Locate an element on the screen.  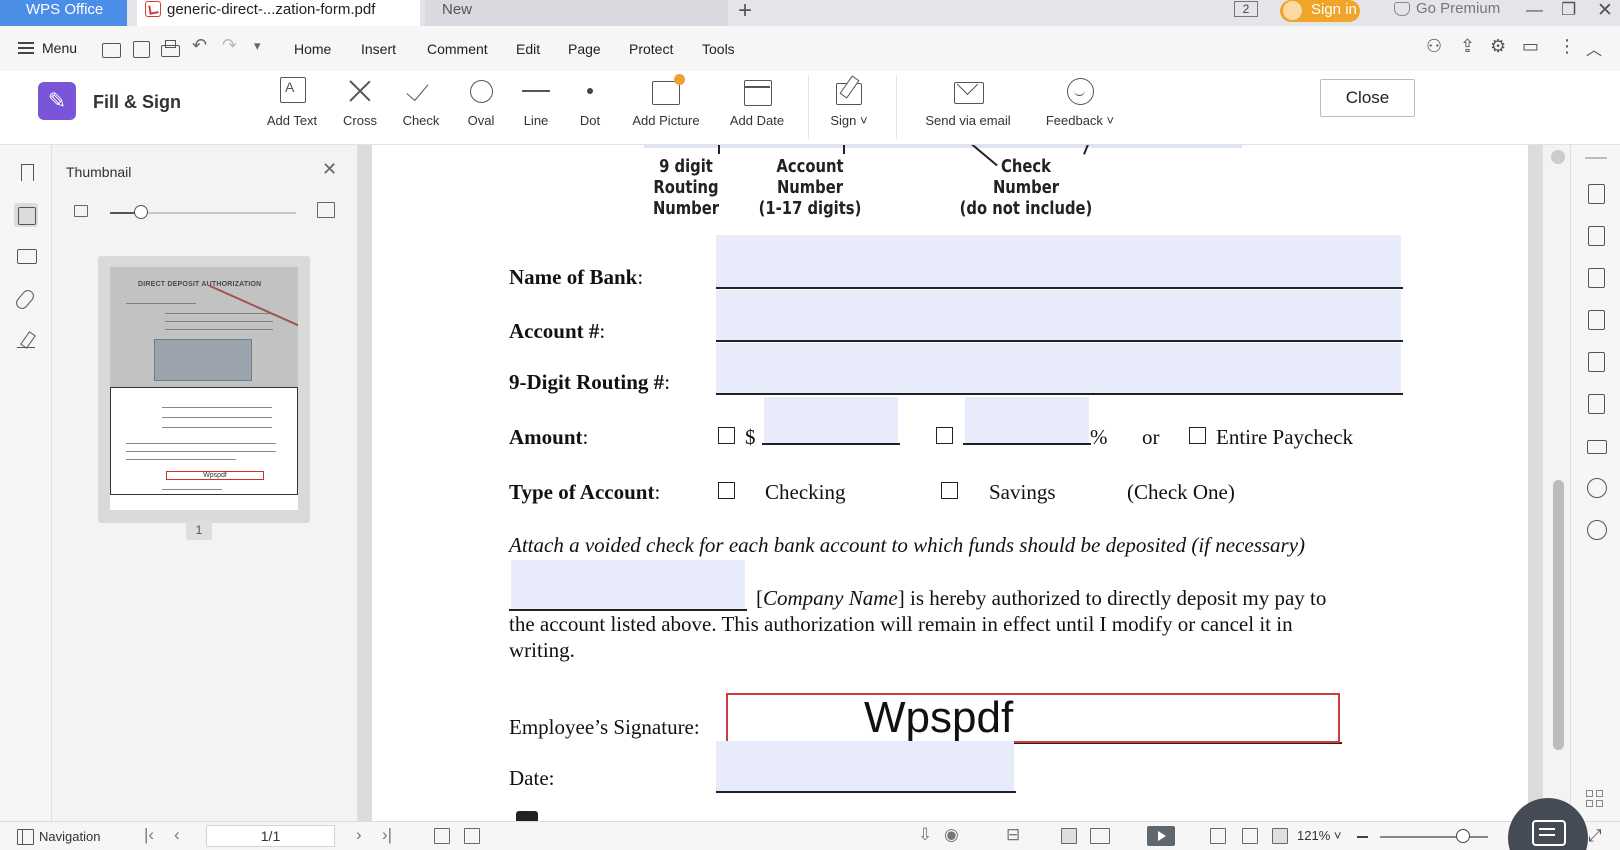
play-slideshow-icon is located at coordinates (1161, 836).